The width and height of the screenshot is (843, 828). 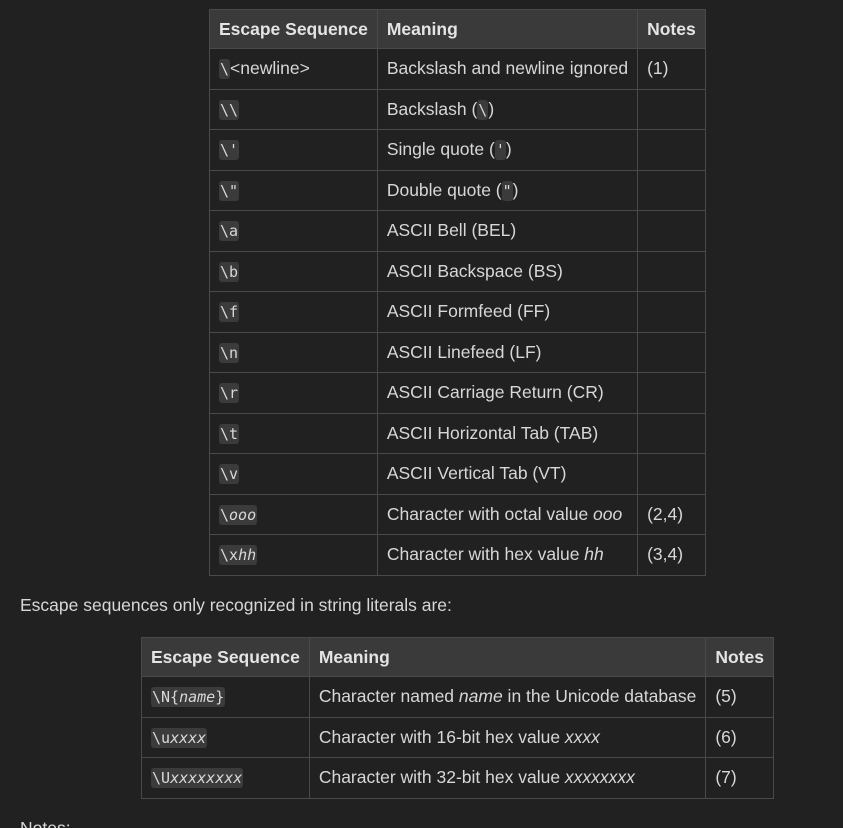 I want to click on escape-sequence-code: \t, so click(x=229, y=433).